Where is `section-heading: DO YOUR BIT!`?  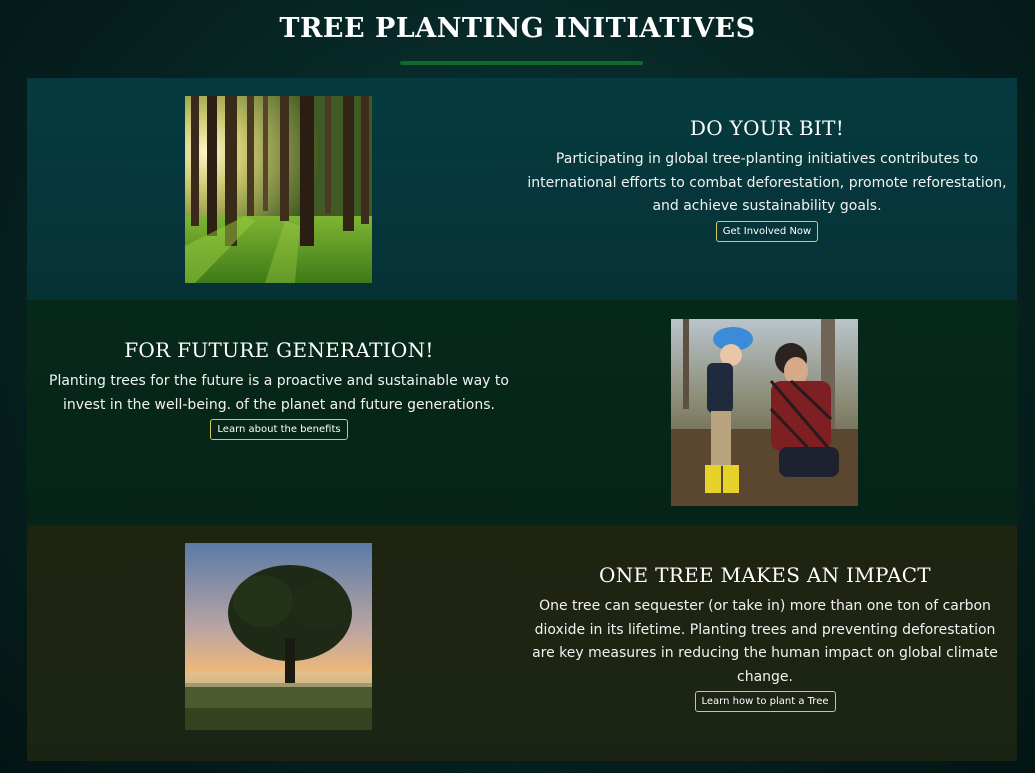
section-heading: DO YOUR BIT! is located at coordinates (767, 128).